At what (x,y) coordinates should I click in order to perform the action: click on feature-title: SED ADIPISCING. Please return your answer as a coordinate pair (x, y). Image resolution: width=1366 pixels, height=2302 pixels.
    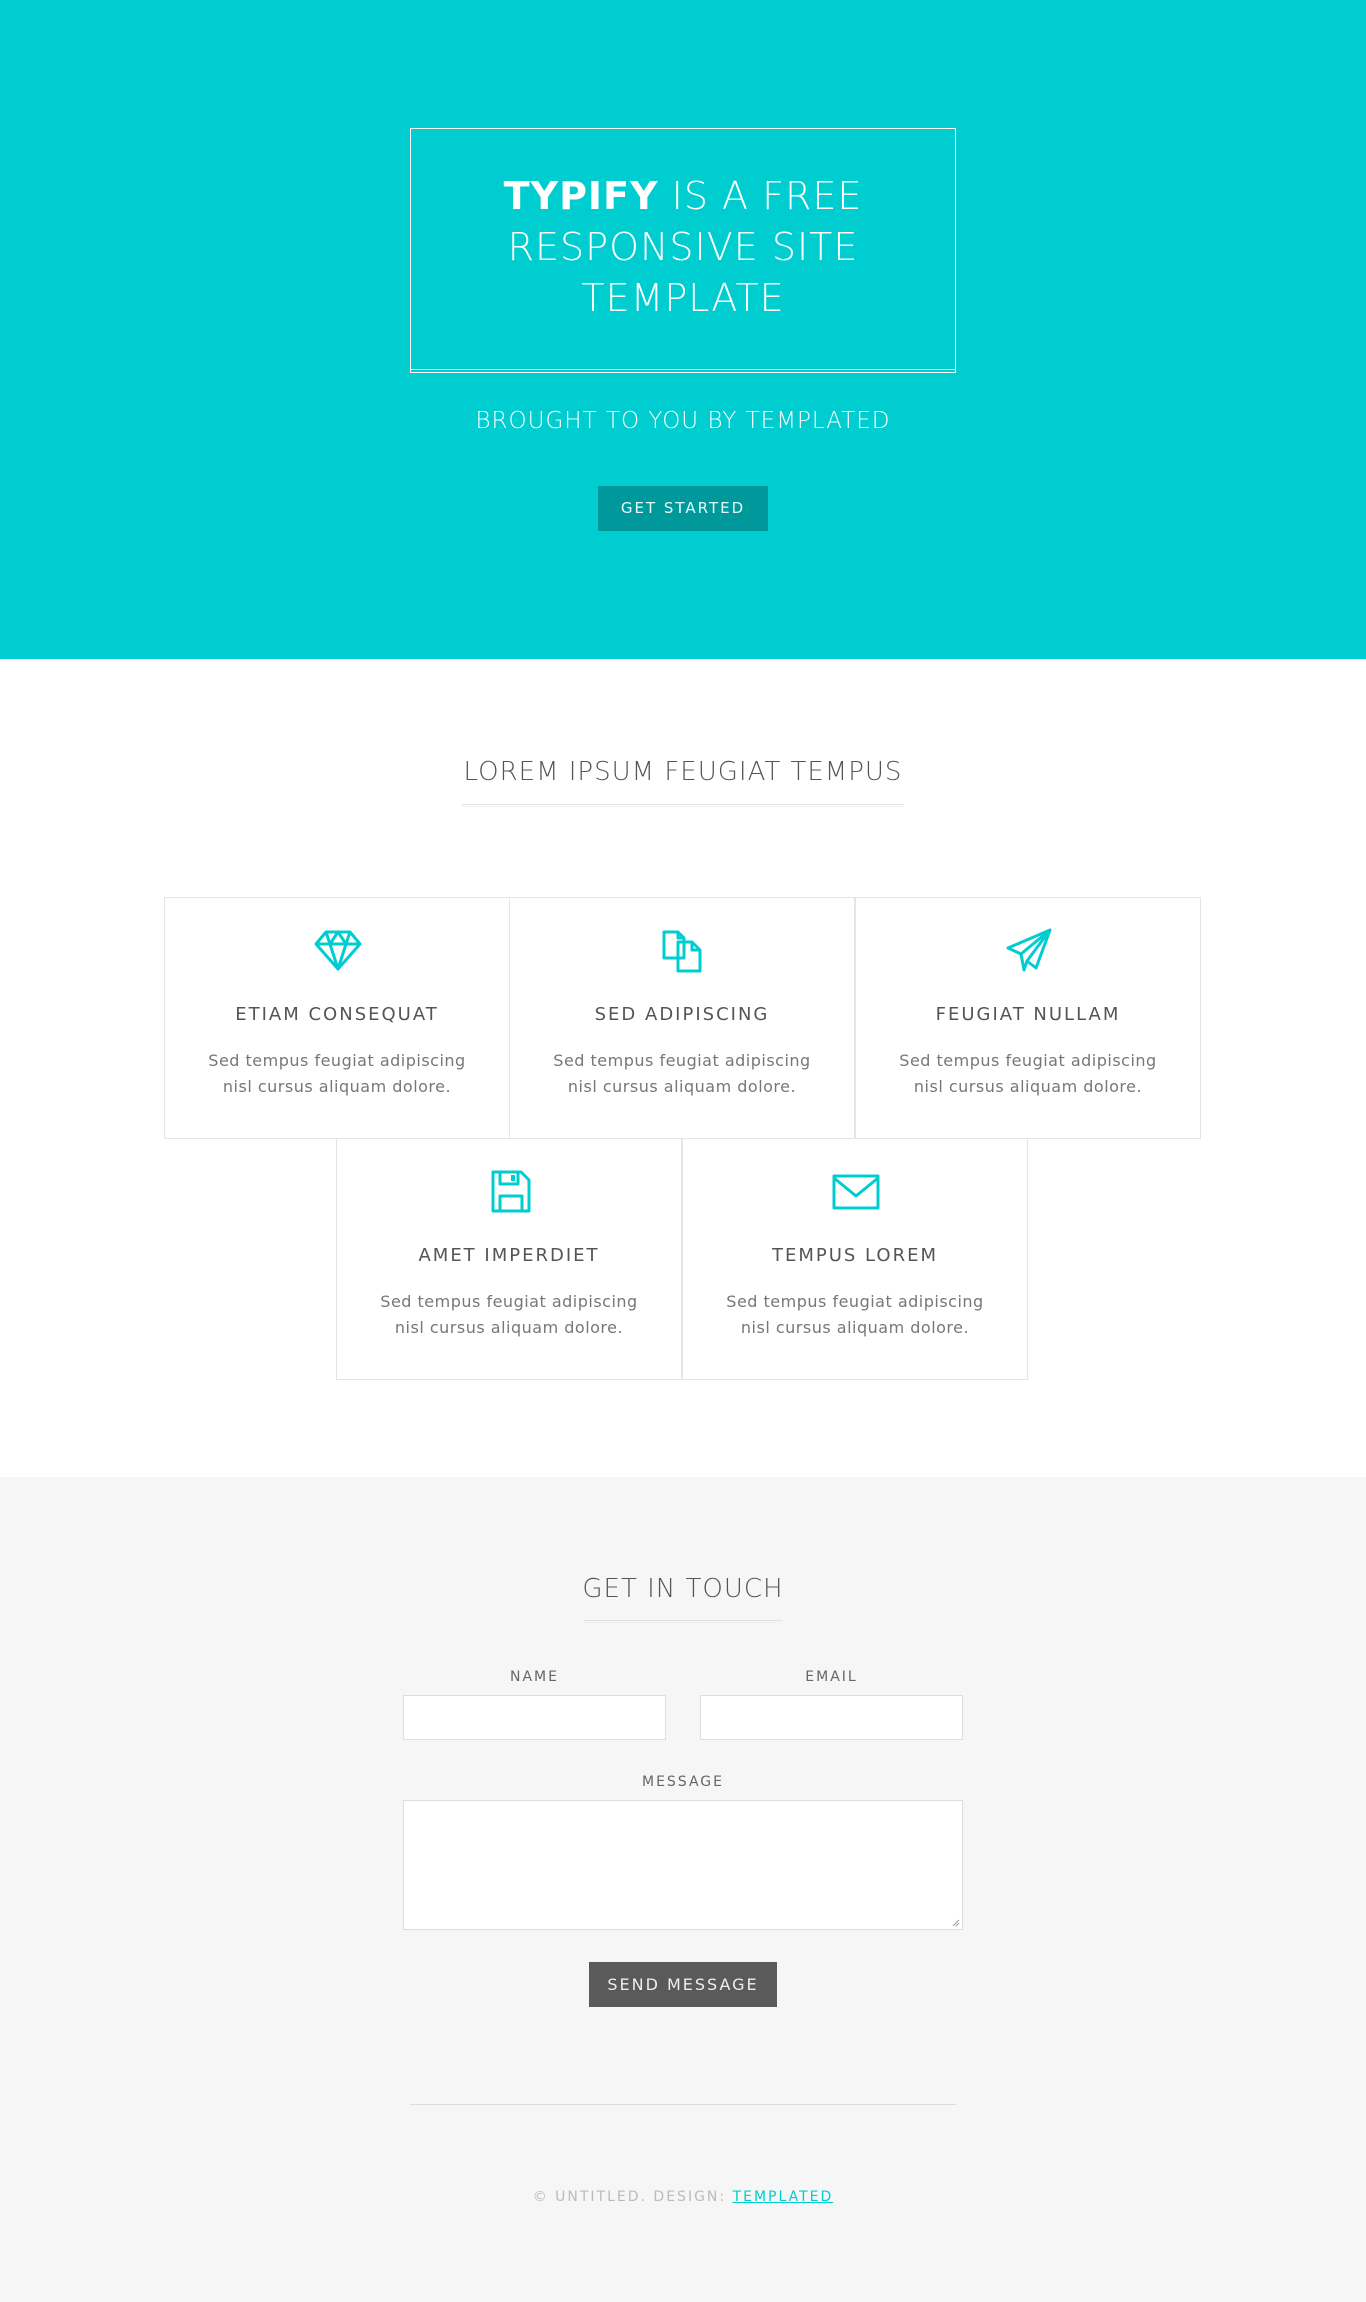
    Looking at the image, I should click on (682, 1014).